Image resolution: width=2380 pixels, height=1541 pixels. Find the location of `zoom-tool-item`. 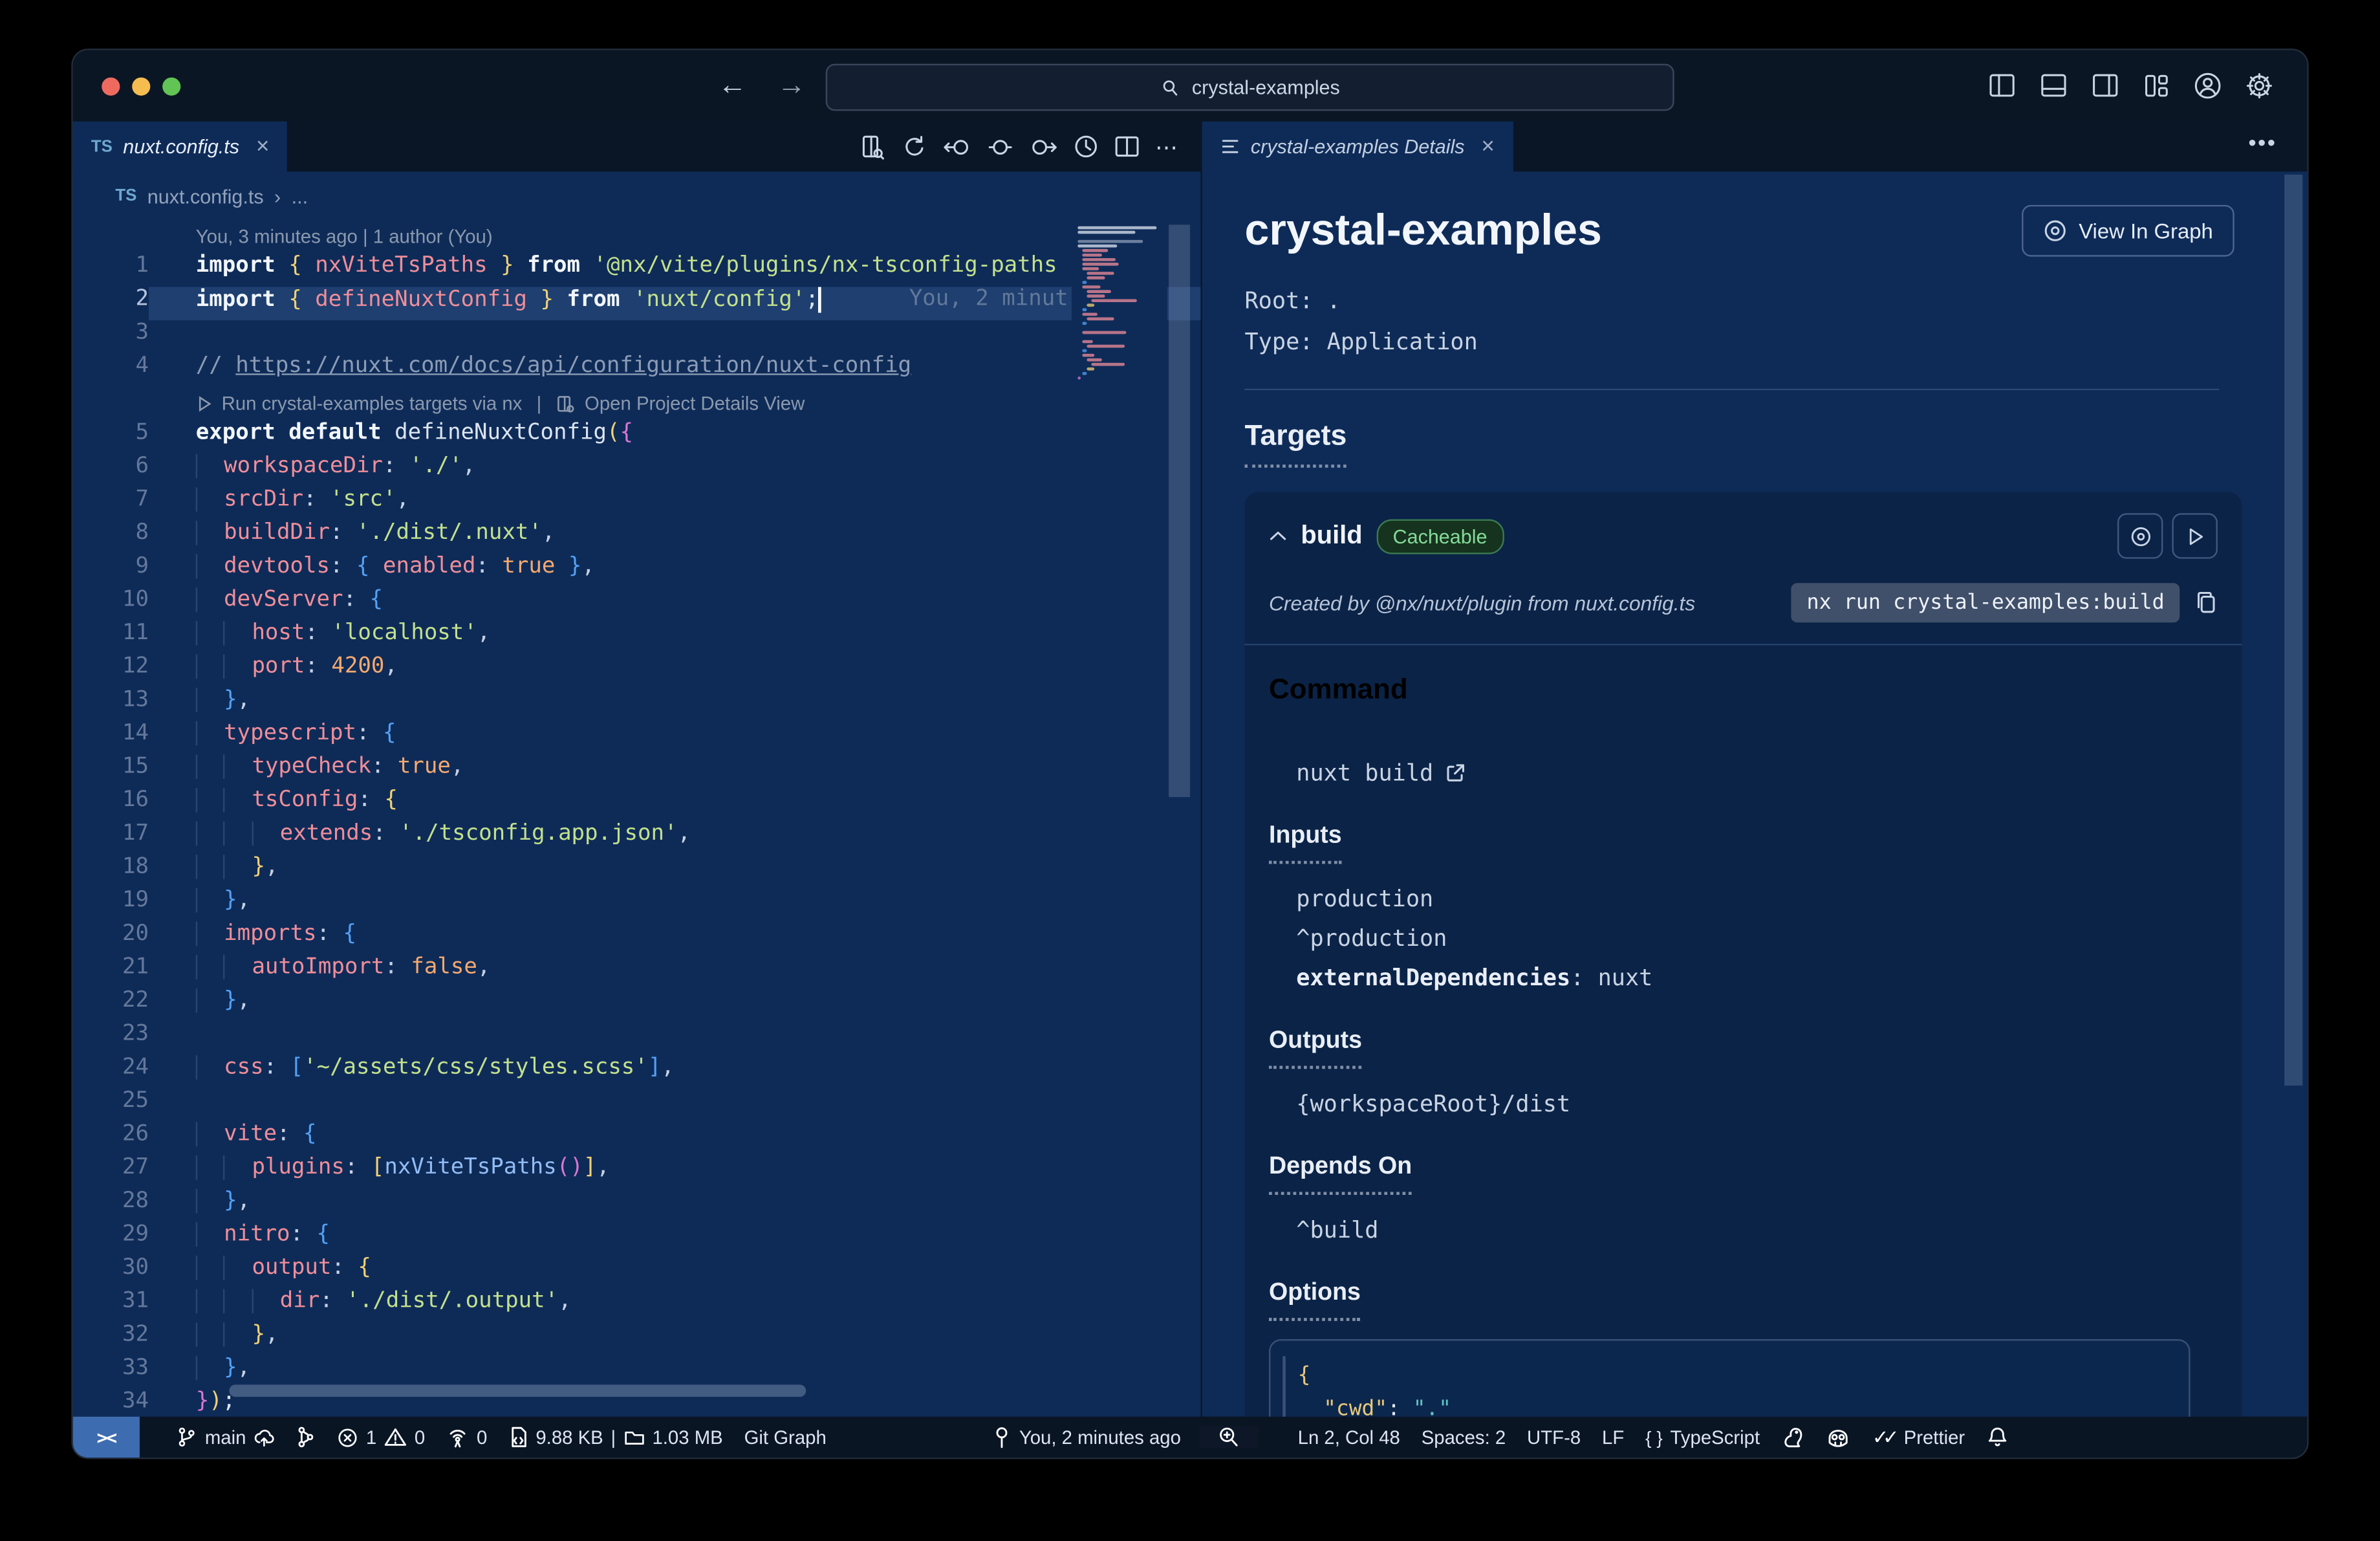

zoom-tool-item is located at coordinates (1229, 1436).